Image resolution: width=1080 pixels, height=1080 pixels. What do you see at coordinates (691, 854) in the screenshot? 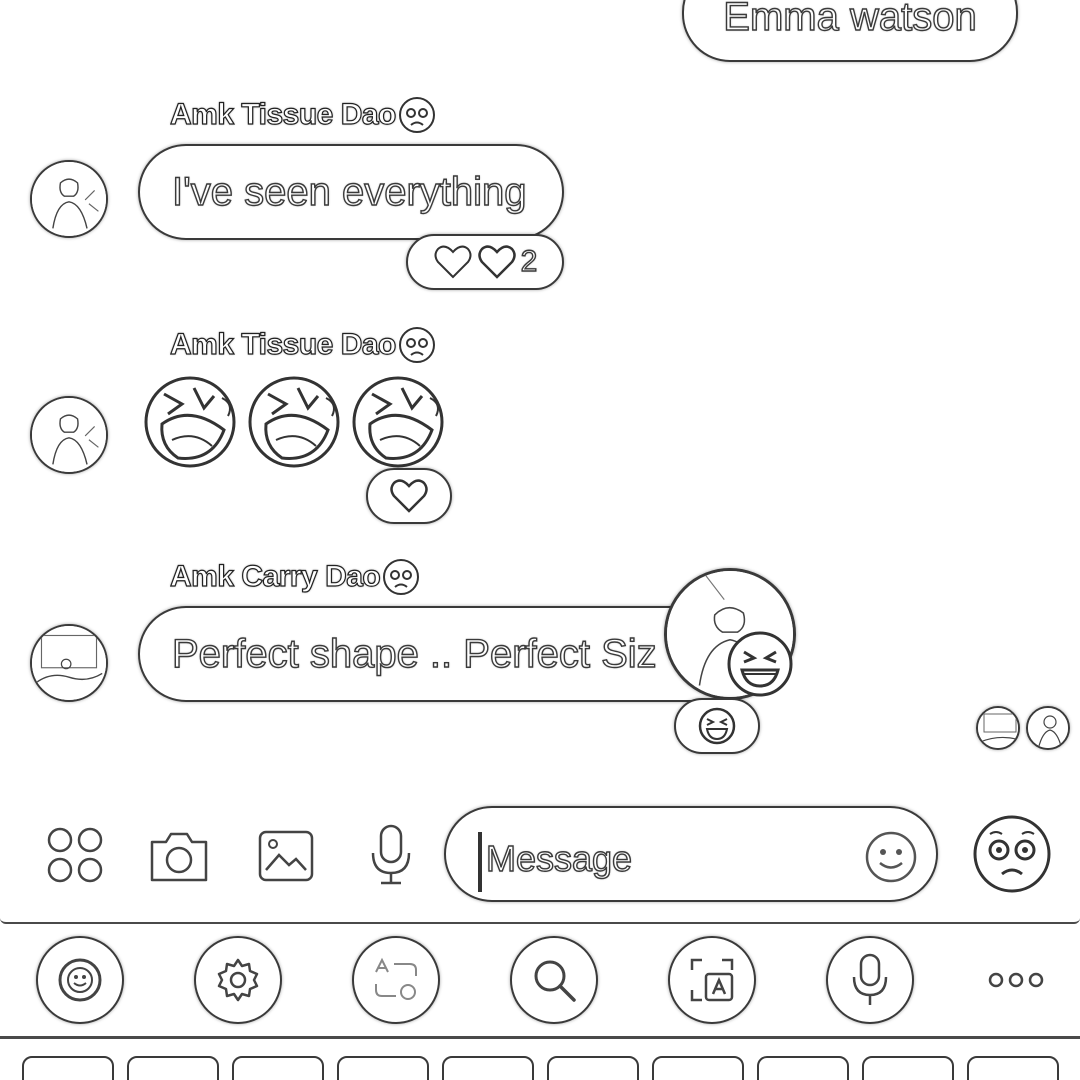
I see `message-input: Message` at bounding box center [691, 854].